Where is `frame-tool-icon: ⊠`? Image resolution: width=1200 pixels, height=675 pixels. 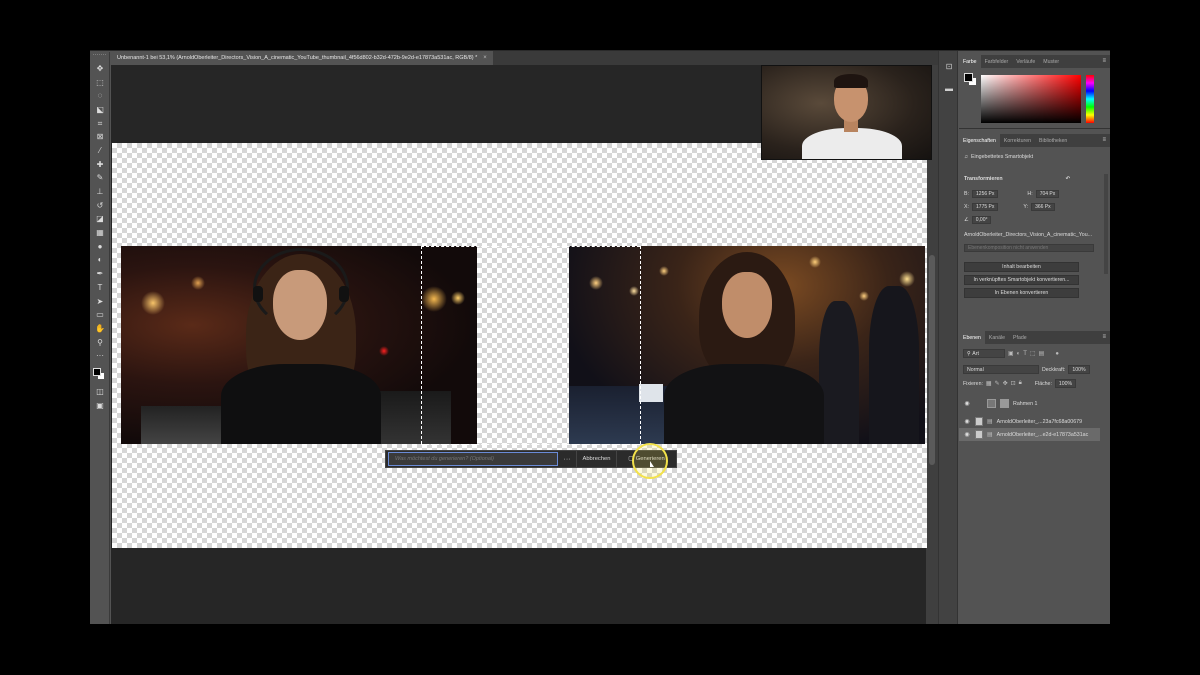 frame-tool-icon: ⊠ is located at coordinates (100, 137).